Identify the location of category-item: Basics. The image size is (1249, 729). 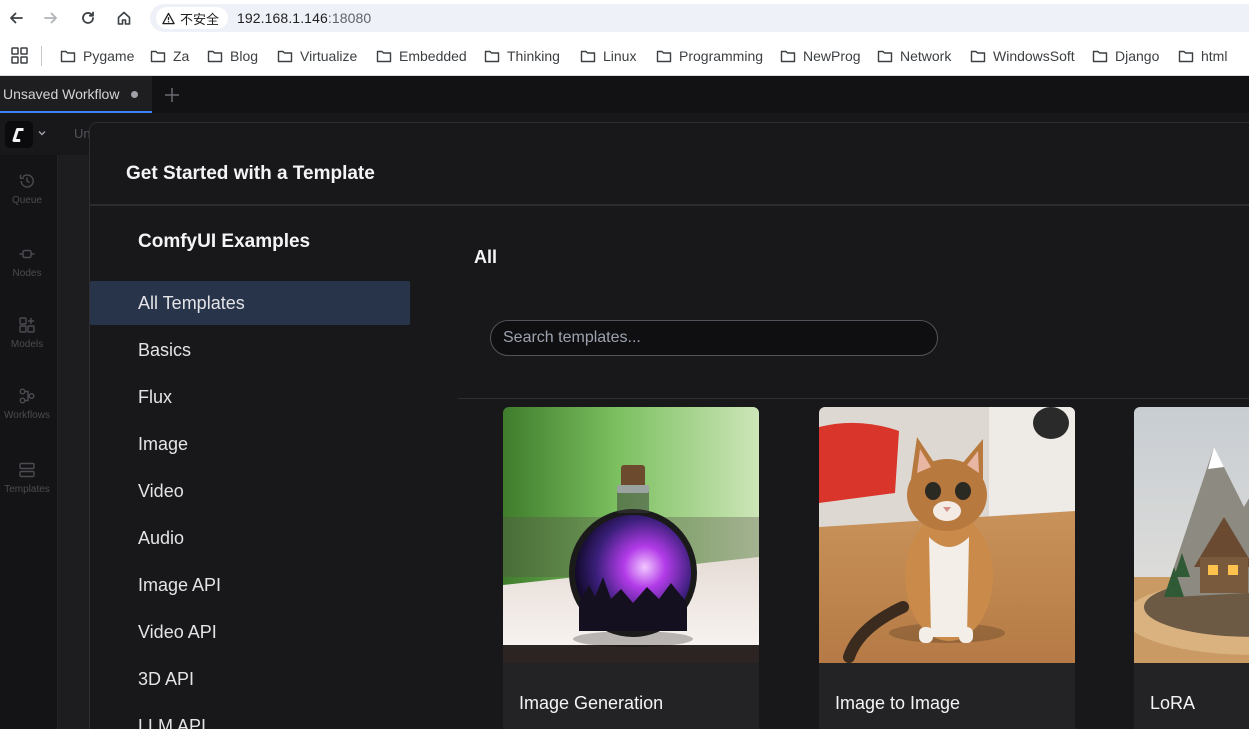
(250, 350).